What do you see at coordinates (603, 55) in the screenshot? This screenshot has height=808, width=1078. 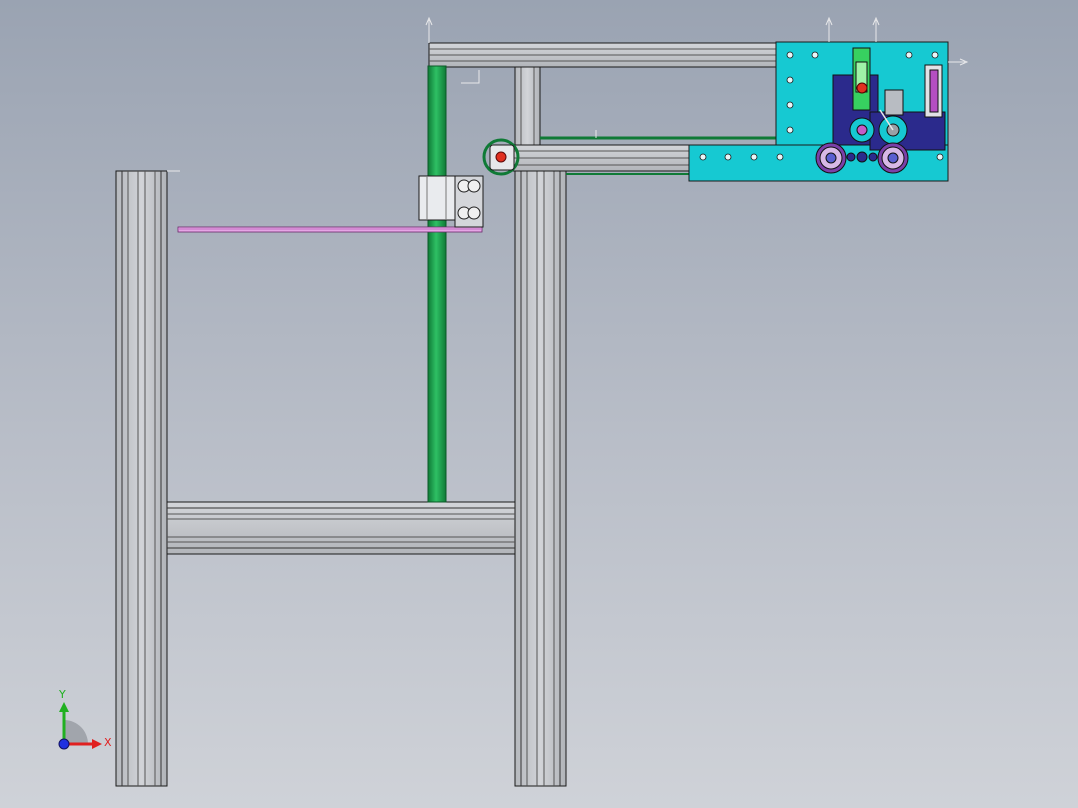 I see `top-horizontal-profile` at bounding box center [603, 55].